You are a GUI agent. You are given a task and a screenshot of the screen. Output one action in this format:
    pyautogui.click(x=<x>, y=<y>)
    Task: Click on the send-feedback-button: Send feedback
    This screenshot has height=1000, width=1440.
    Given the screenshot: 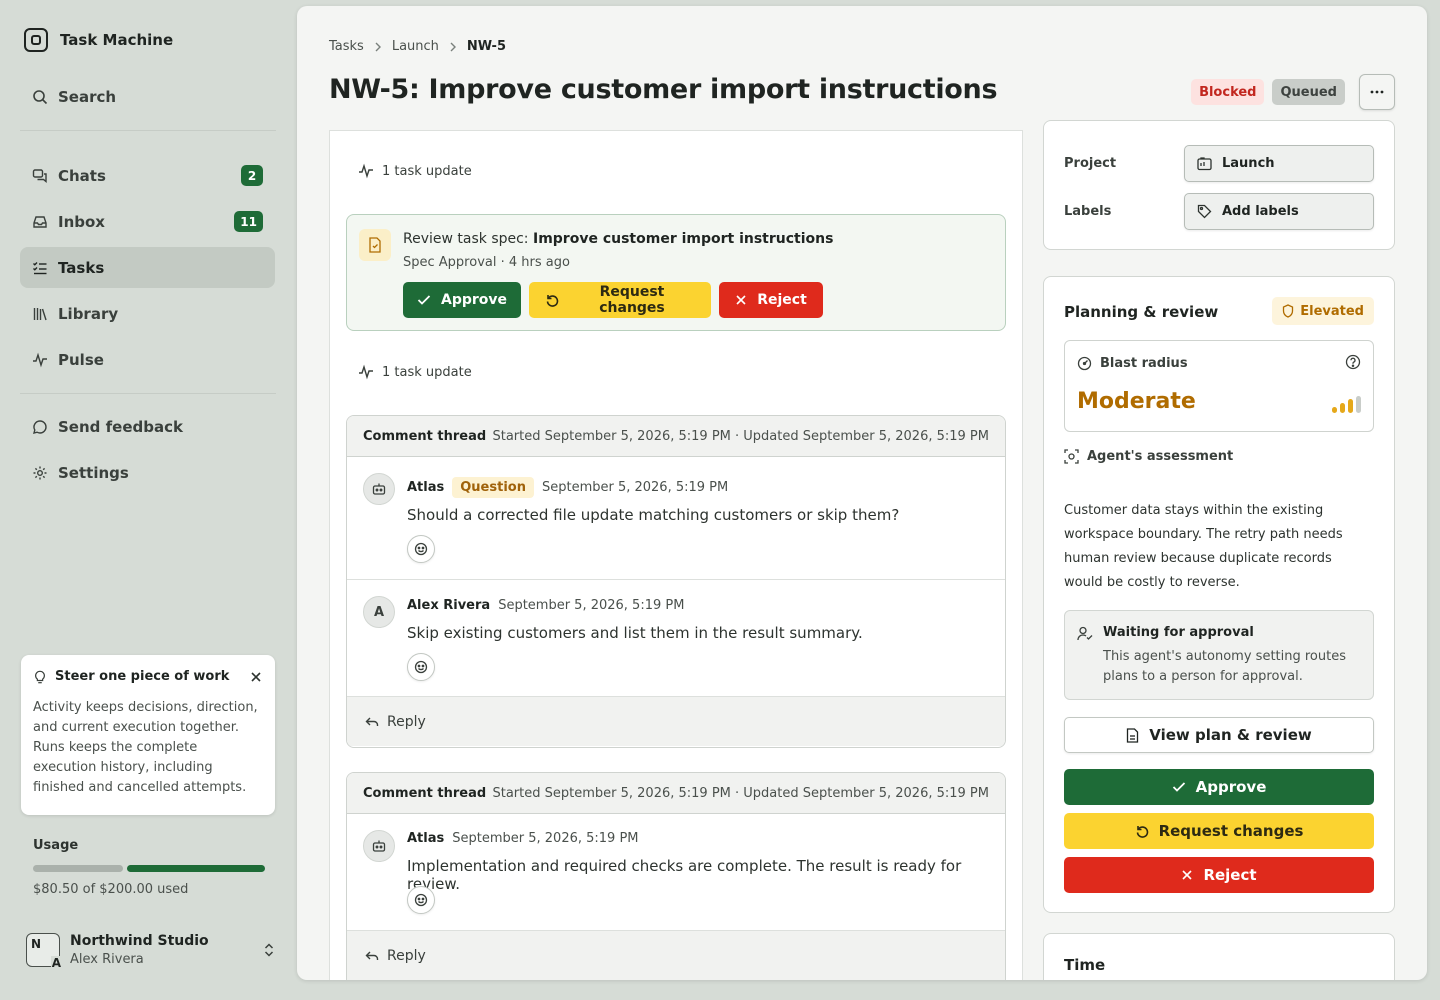 What is the action you would take?
    pyautogui.click(x=147, y=426)
    